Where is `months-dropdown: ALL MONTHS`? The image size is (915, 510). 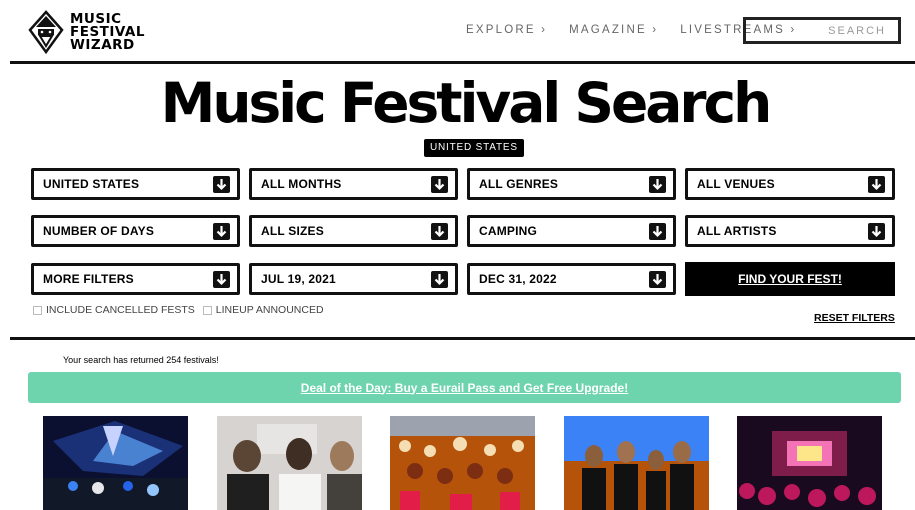 months-dropdown: ALL MONTHS is located at coordinates (353, 184).